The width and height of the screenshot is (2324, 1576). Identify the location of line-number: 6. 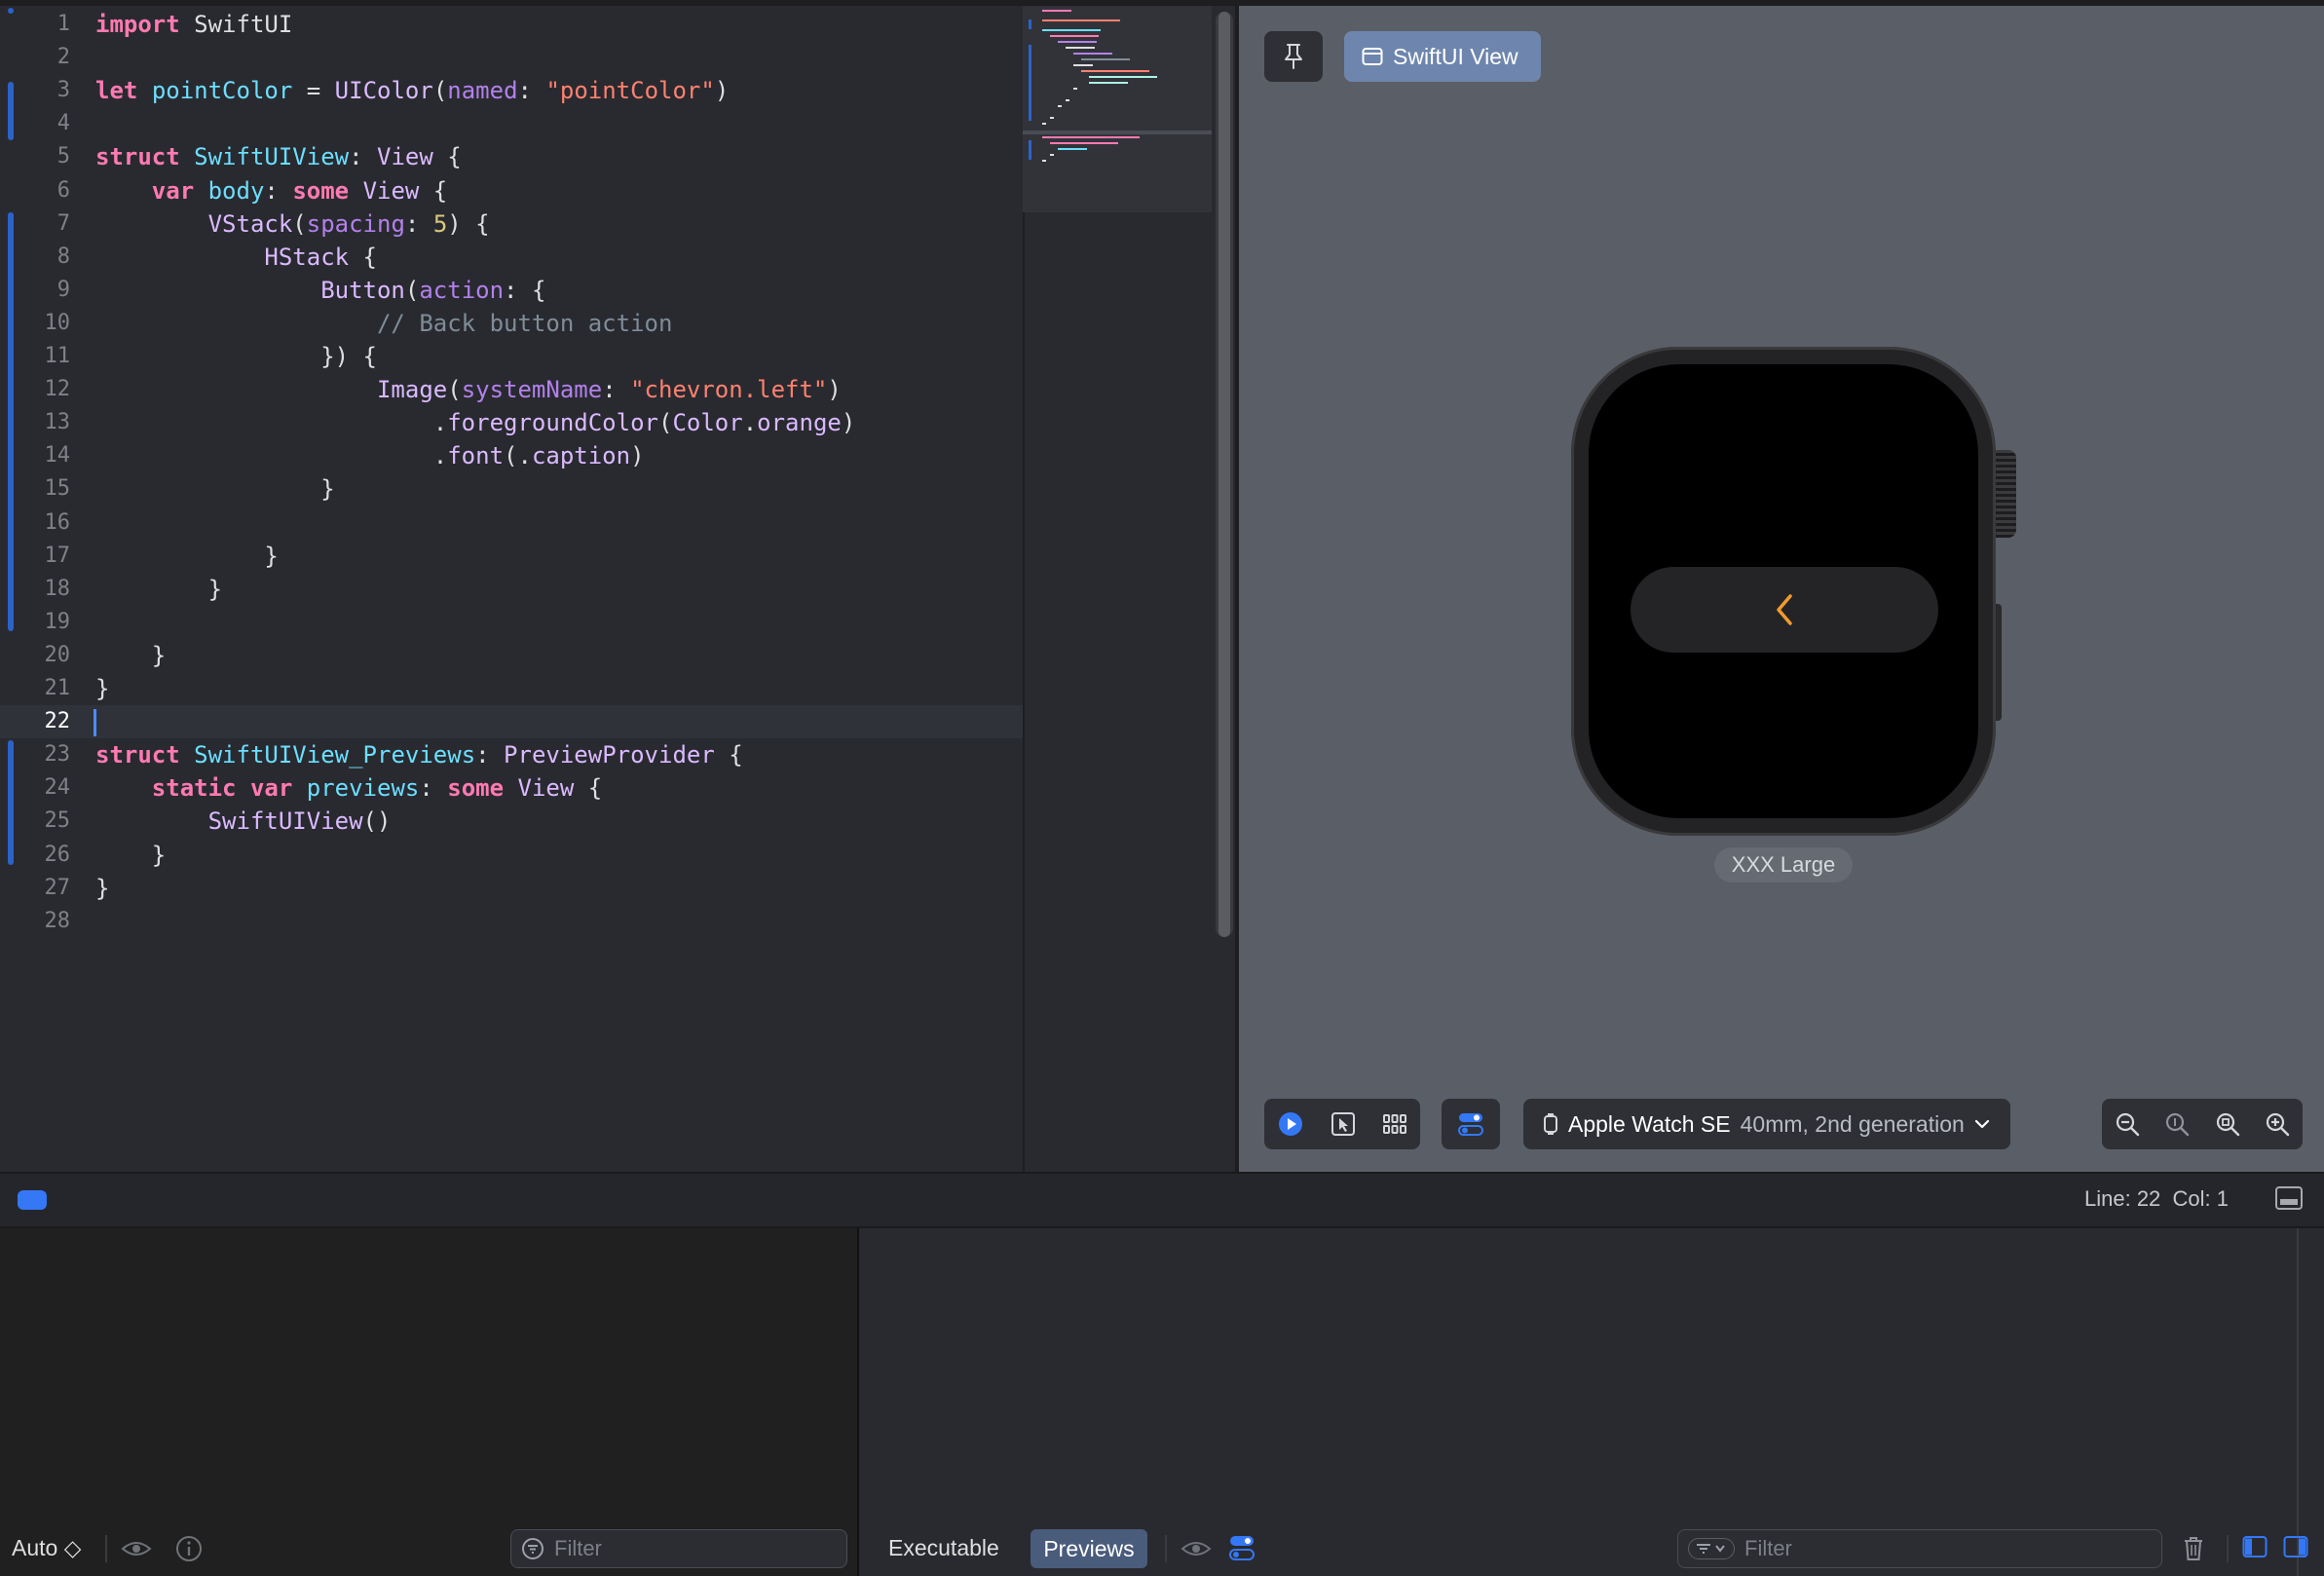
(35, 190).